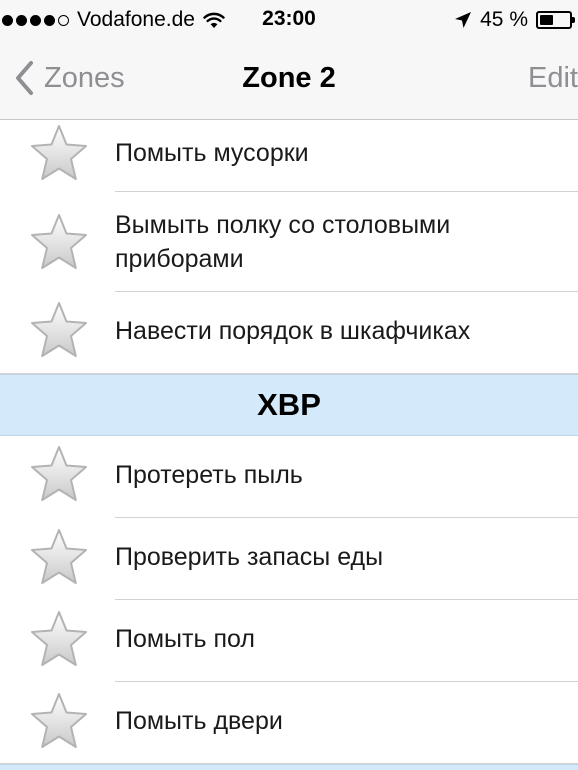  I want to click on page-title: Zone 2, so click(289, 78).